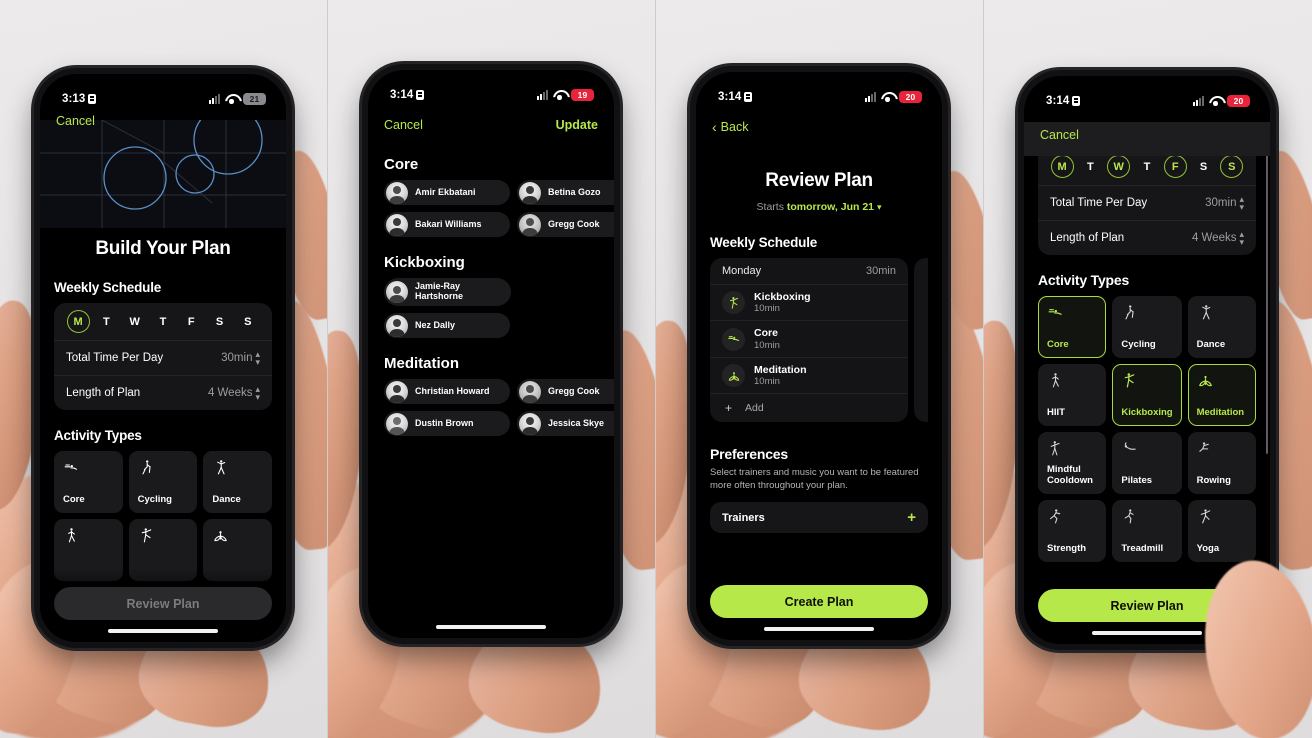 The image size is (1312, 738). Describe the element at coordinates (237, 358) in the screenshot. I see `row-value: 30min` at that location.